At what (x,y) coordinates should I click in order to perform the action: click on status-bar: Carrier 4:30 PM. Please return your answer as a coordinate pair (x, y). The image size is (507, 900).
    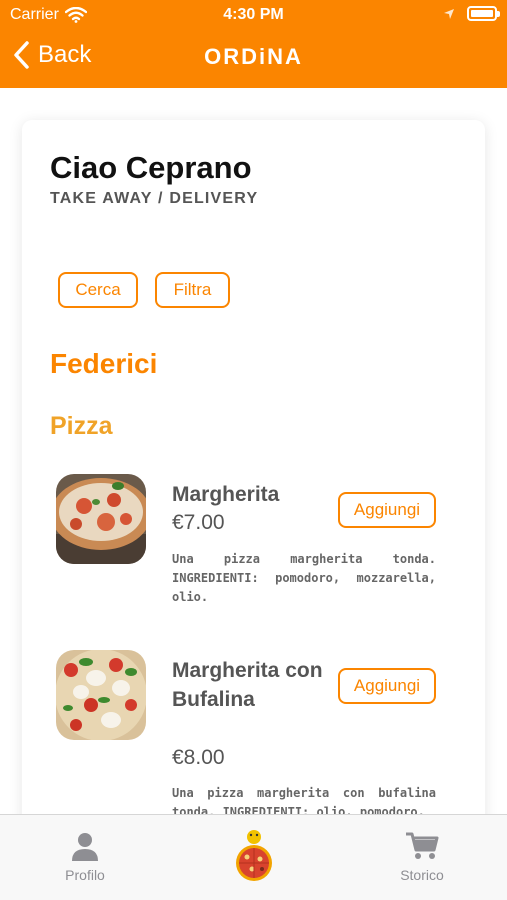
    Looking at the image, I should click on (253, 15).